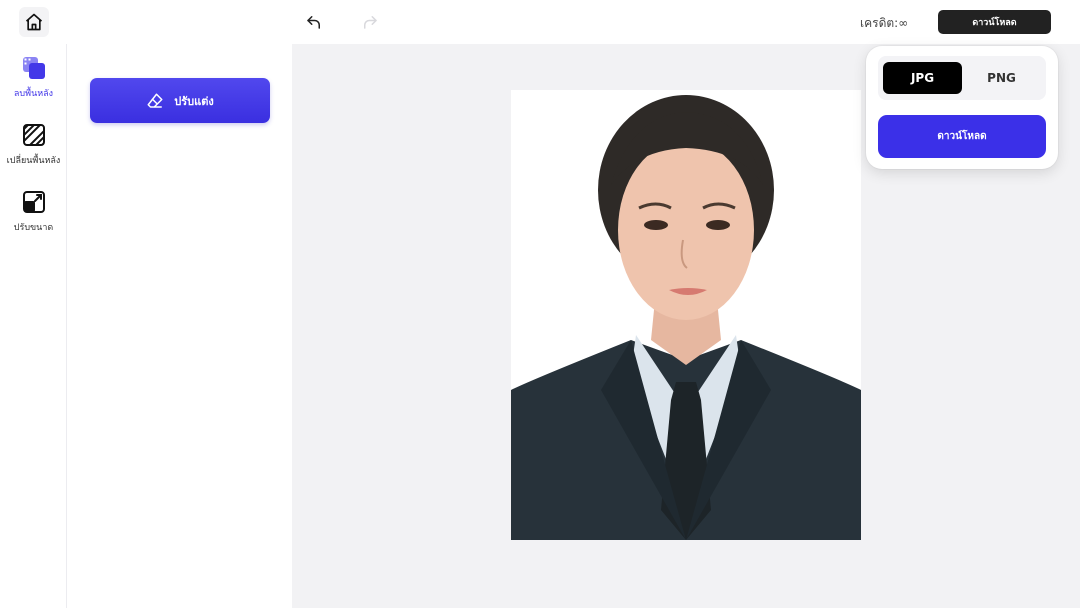  I want to click on nav-remove-background-label: ลบพื้นหลัง, so click(33, 94).